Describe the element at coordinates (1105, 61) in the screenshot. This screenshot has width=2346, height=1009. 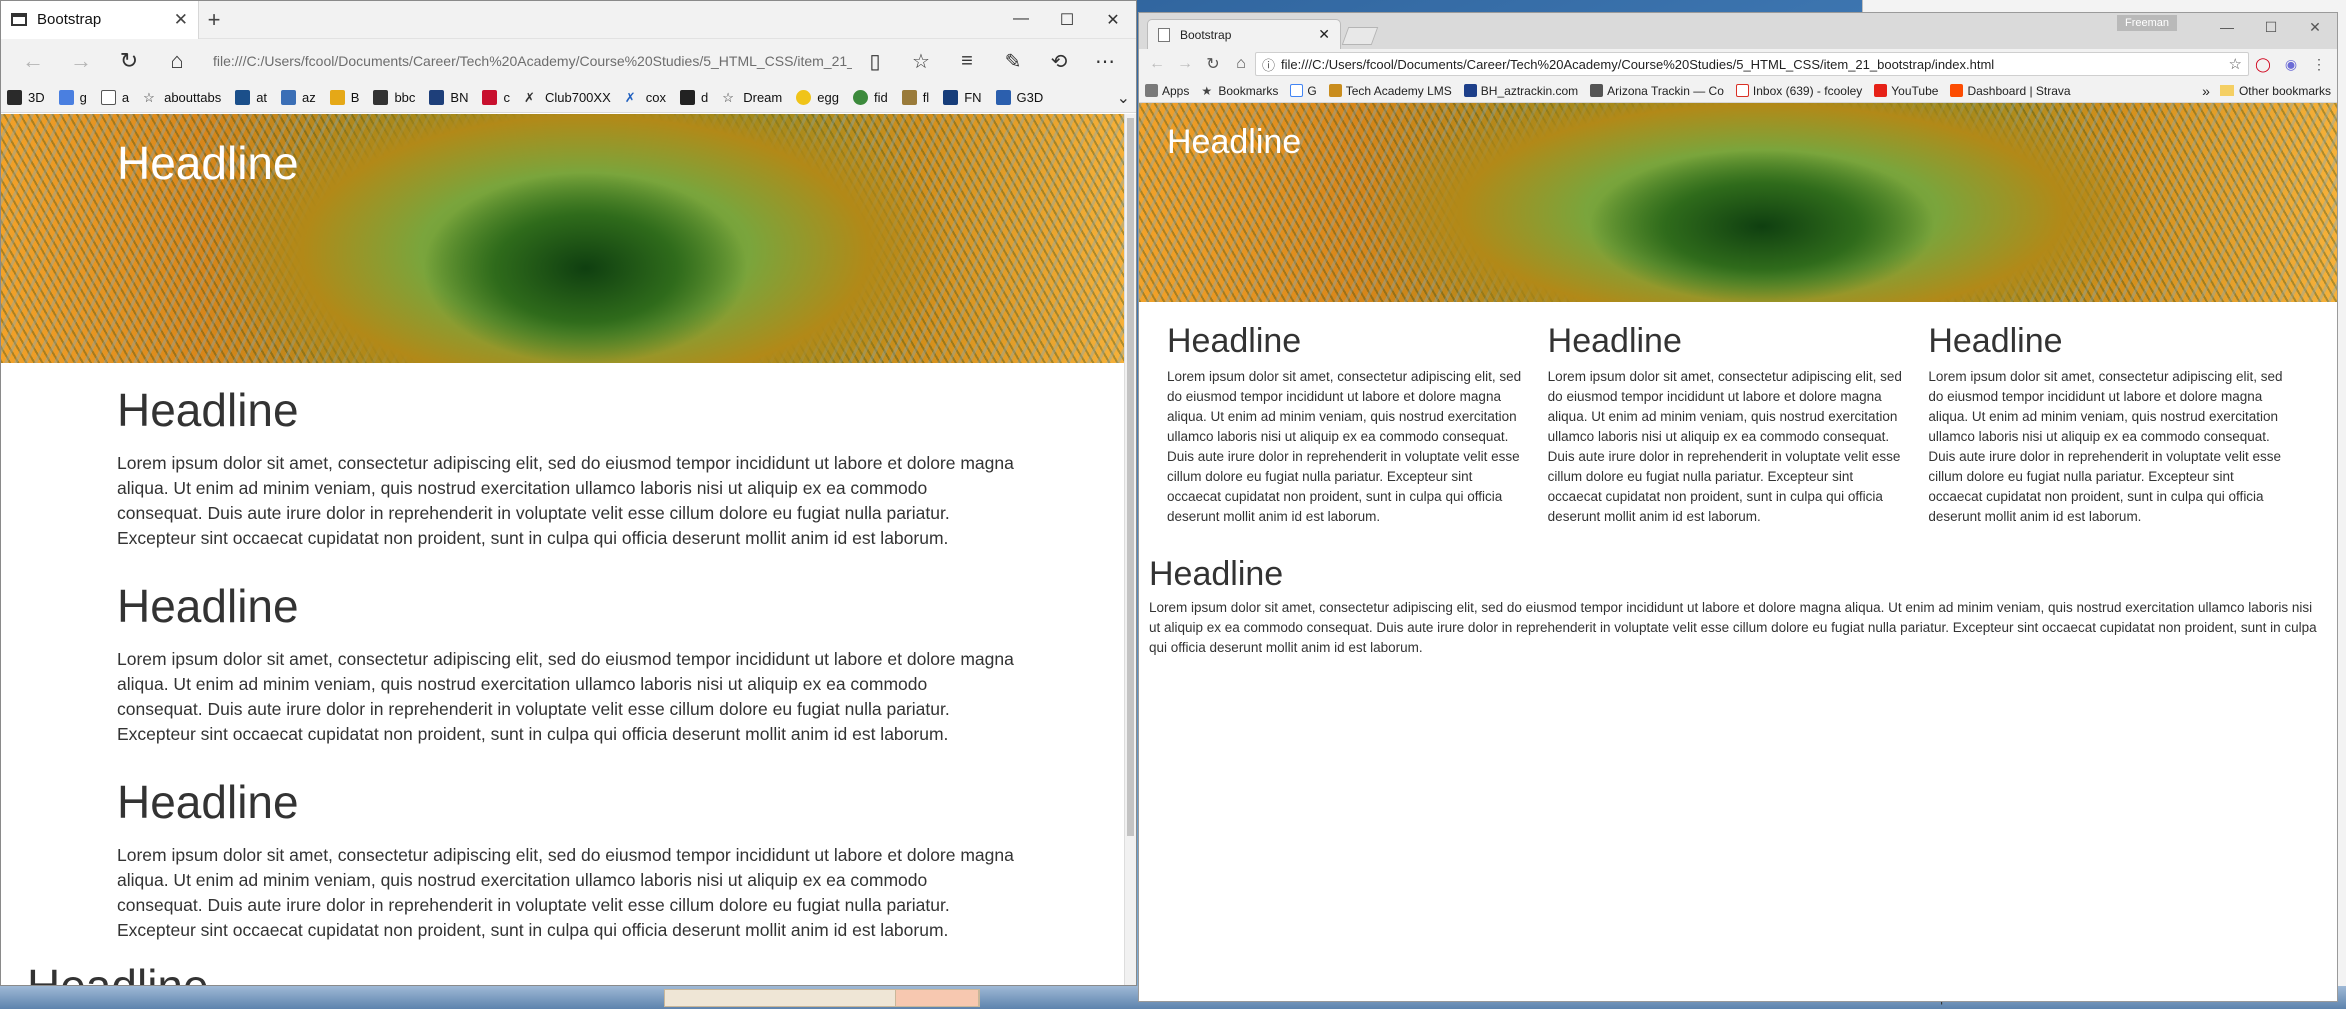
I see `more-icon: ⋯` at that location.